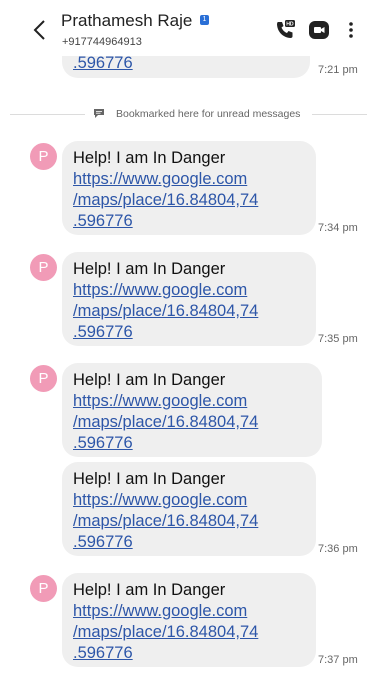 The image size is (371, 682). Describe the element at coordinates (208, 114) in the screenshot. I see `unread-marker-label: Bookmarked here for unread messages` at that location.